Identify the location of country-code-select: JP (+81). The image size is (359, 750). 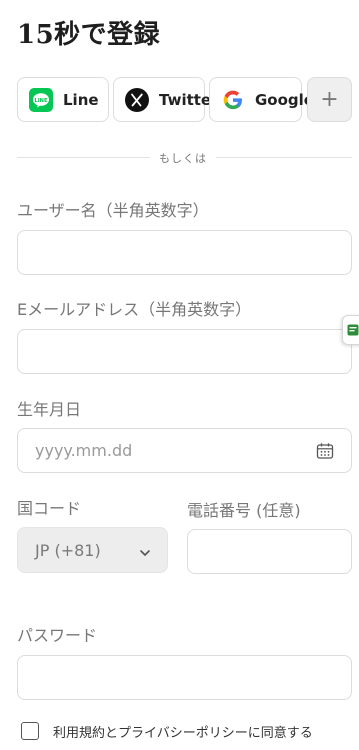
(92, 550).